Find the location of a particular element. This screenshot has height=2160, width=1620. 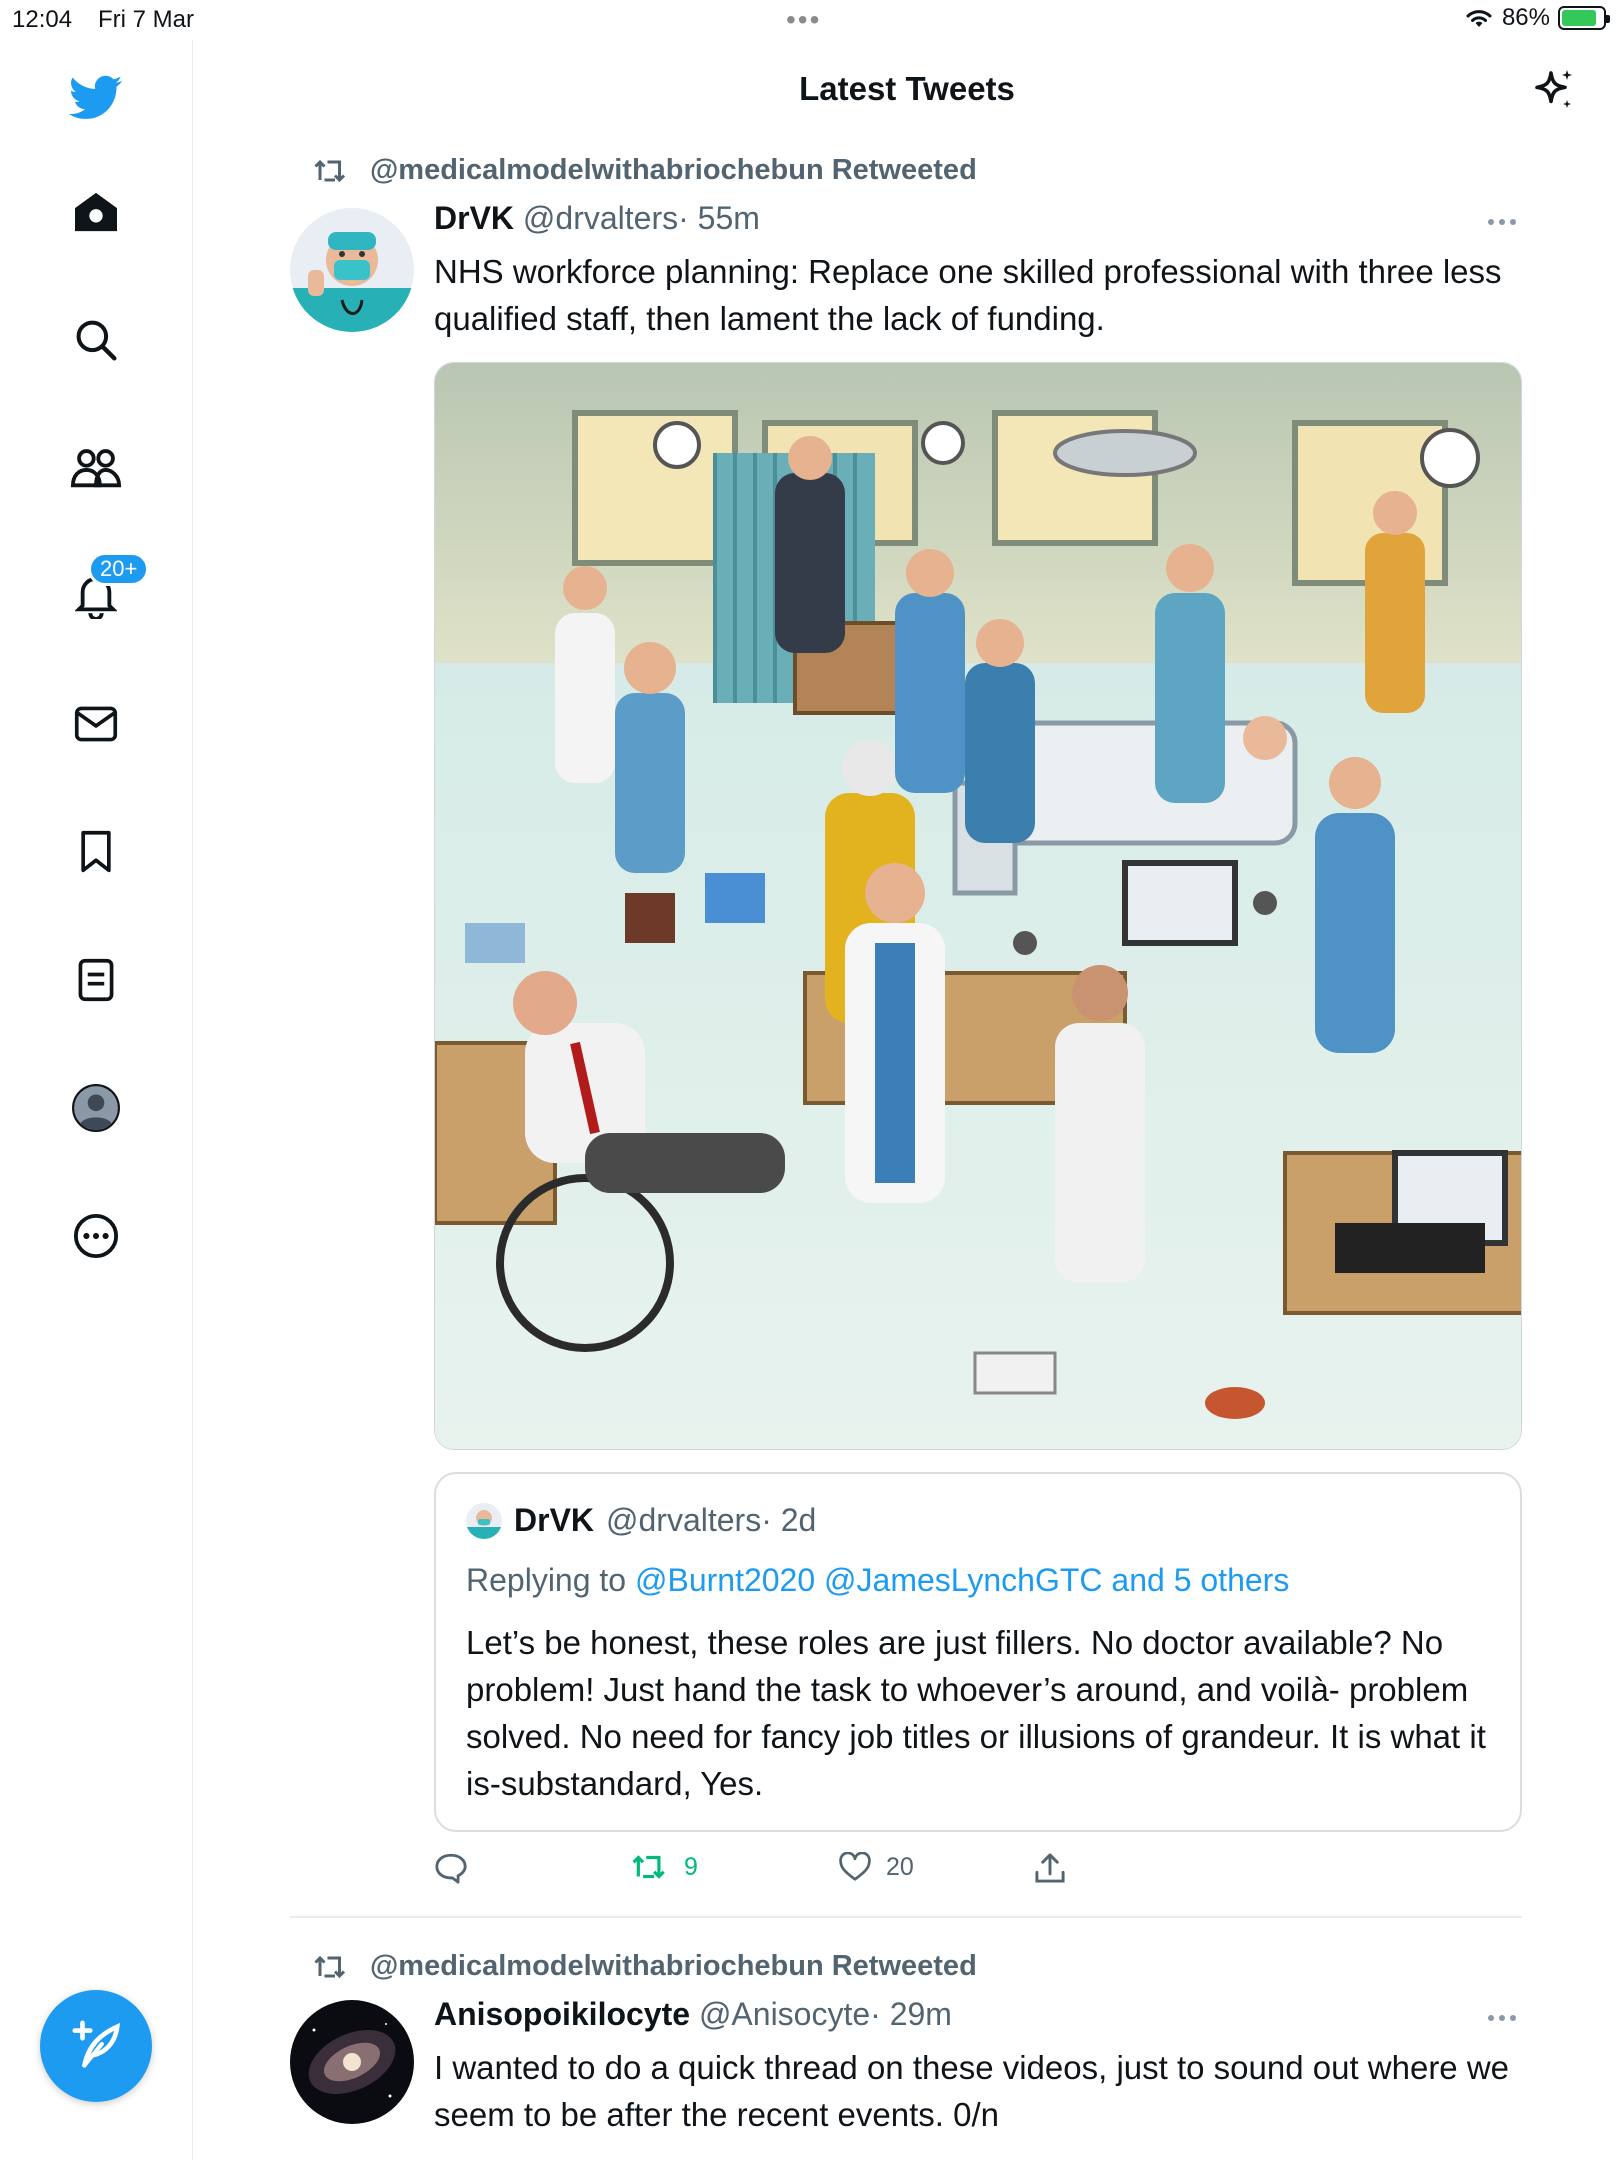

home-icon is located at coordinates (96, 212).